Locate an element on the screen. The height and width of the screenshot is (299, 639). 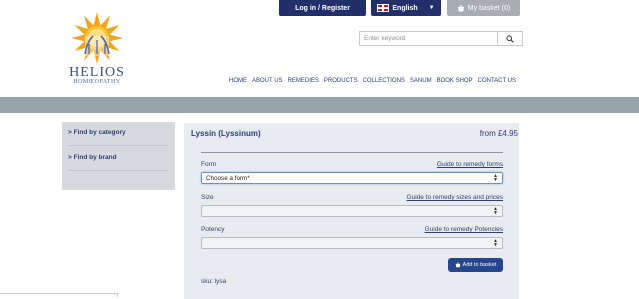
sidebar-item-find-by-category: > Find by category is located at coordinates (117, 132).